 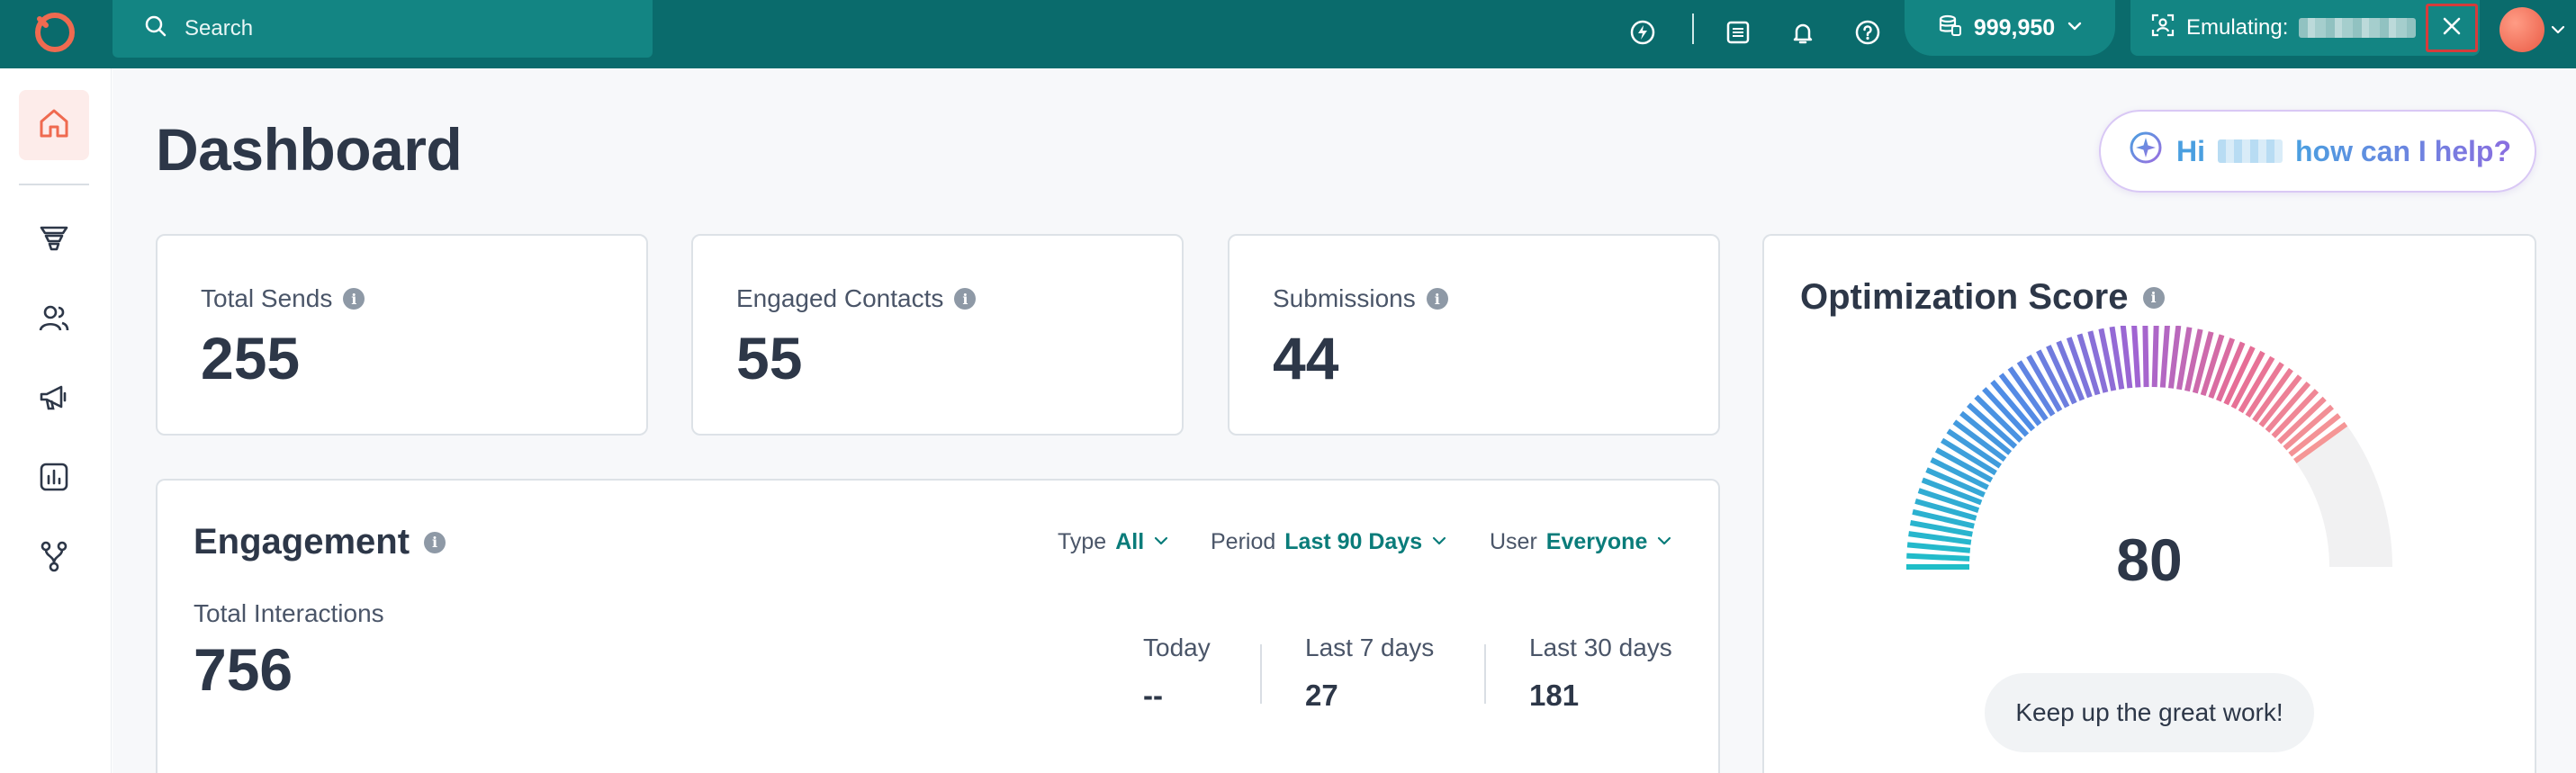 I want to click on sidebar, so click(x=56, y=420).